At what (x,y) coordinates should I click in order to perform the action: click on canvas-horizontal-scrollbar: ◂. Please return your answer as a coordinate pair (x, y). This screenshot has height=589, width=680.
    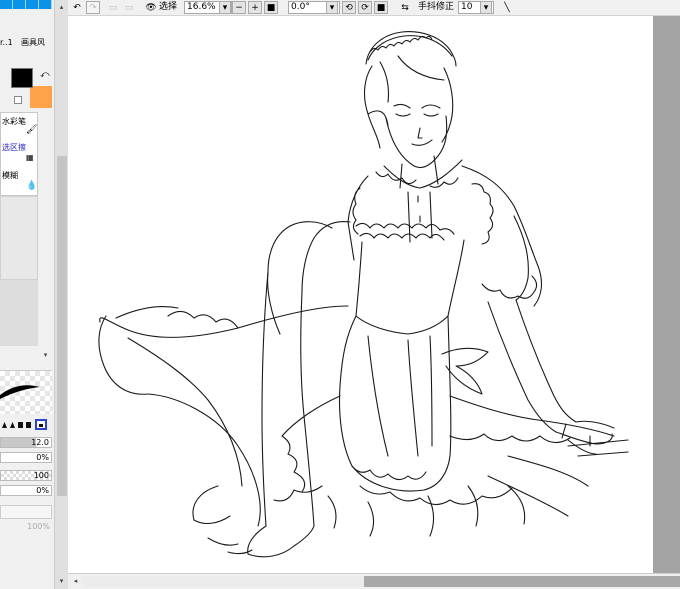
    Looking at the image, I should click on (374, 581).